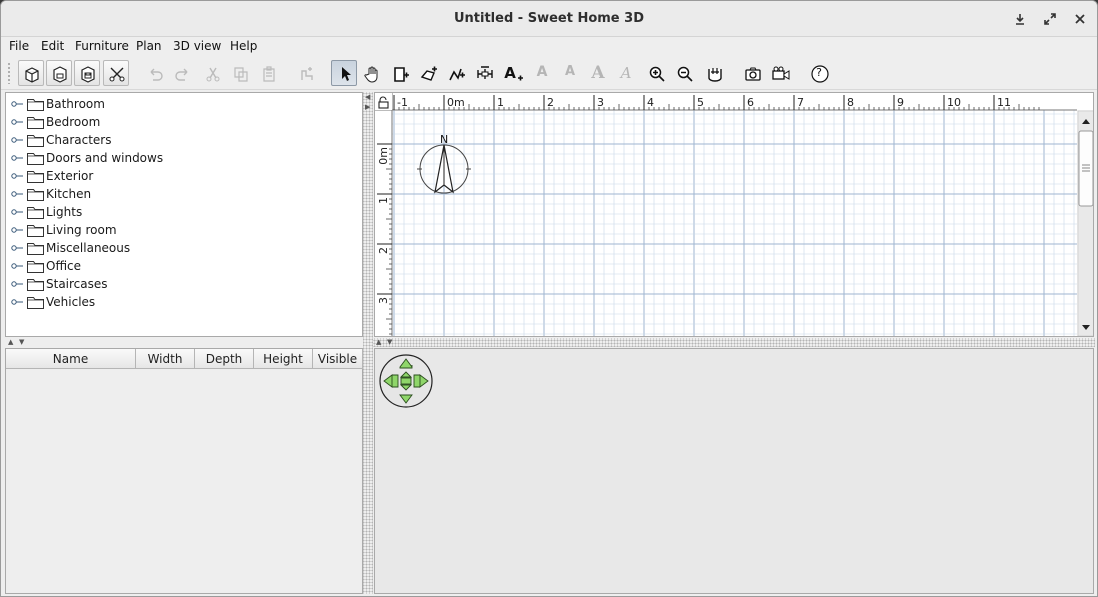 Image resolution: width=1098 pixels, height=597 pixels. Describe the element at coordinates (344, 73) in the screenshot. I see `select-mode-button` at that location.